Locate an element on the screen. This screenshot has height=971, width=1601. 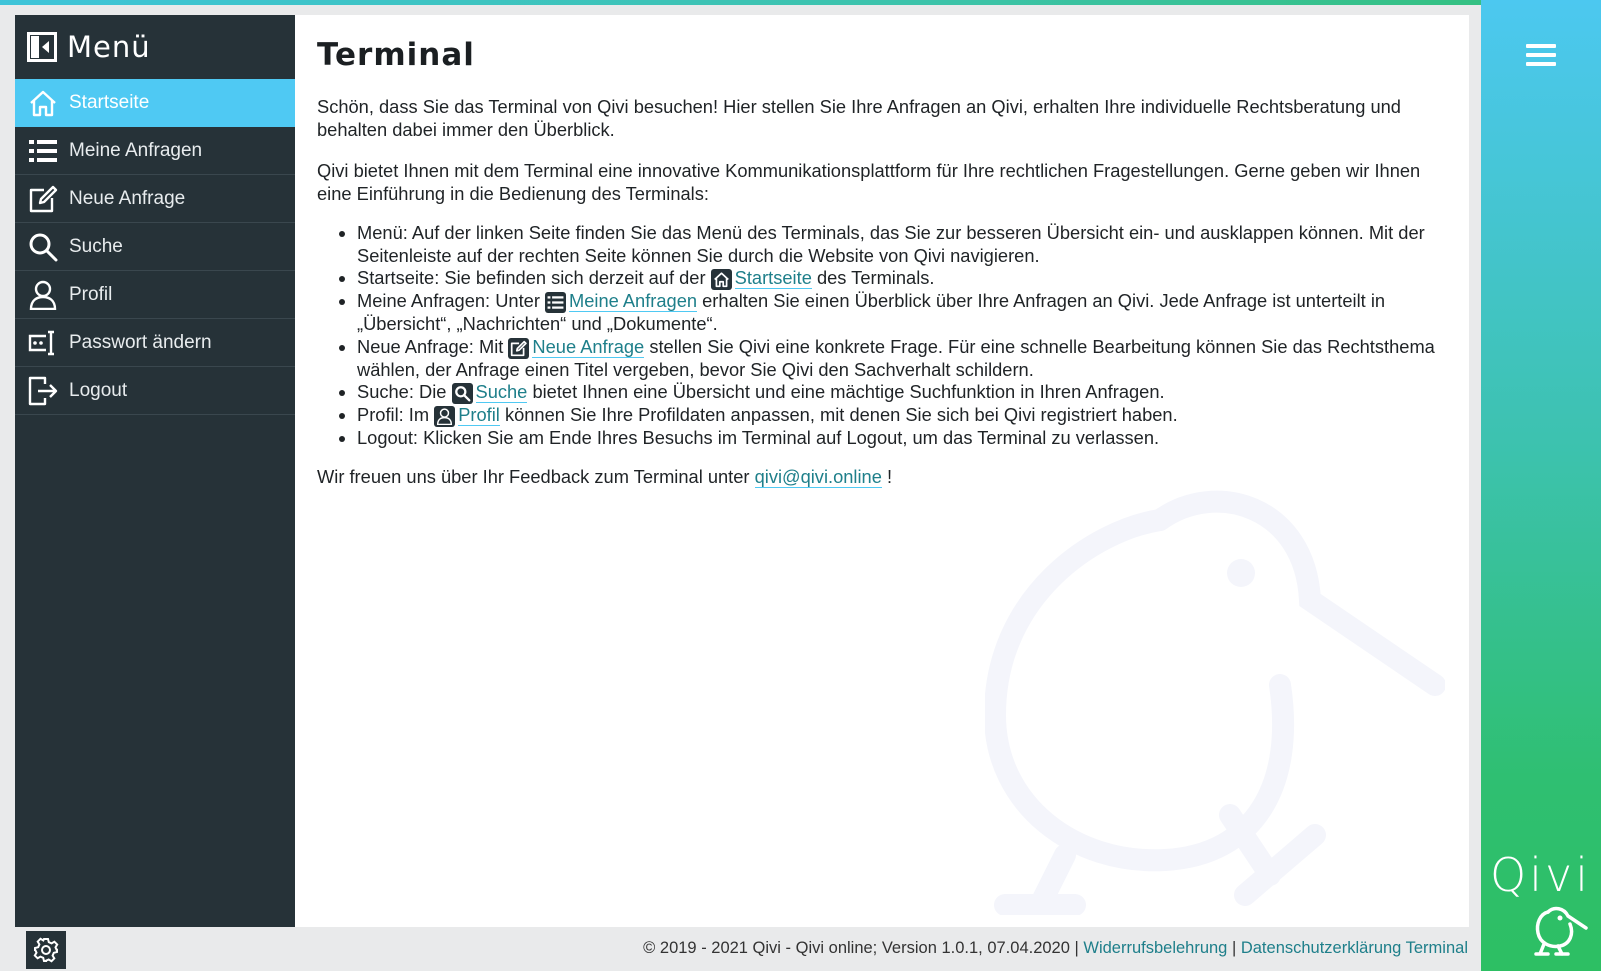
brand-logo: Qivi is located at coordinates (1543, 905).